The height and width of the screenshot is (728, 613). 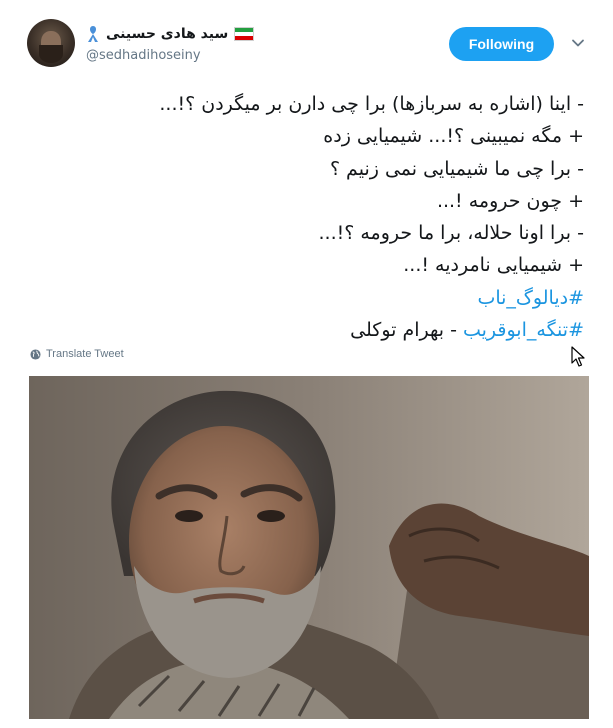 I want to click on user-name-row: سید هادی حسینی, so click(x=170, y=34).